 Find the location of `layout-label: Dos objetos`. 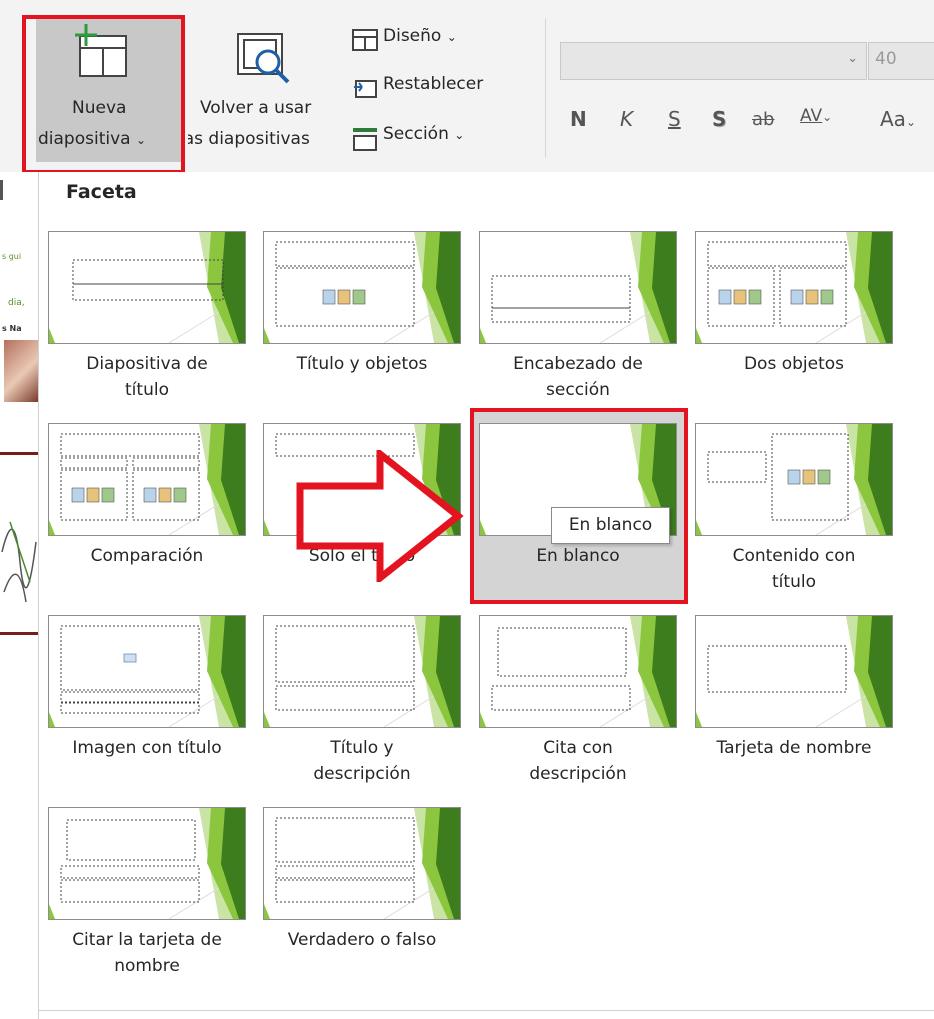

layout-label: Dos objetos is located at coordinates (794, 364).